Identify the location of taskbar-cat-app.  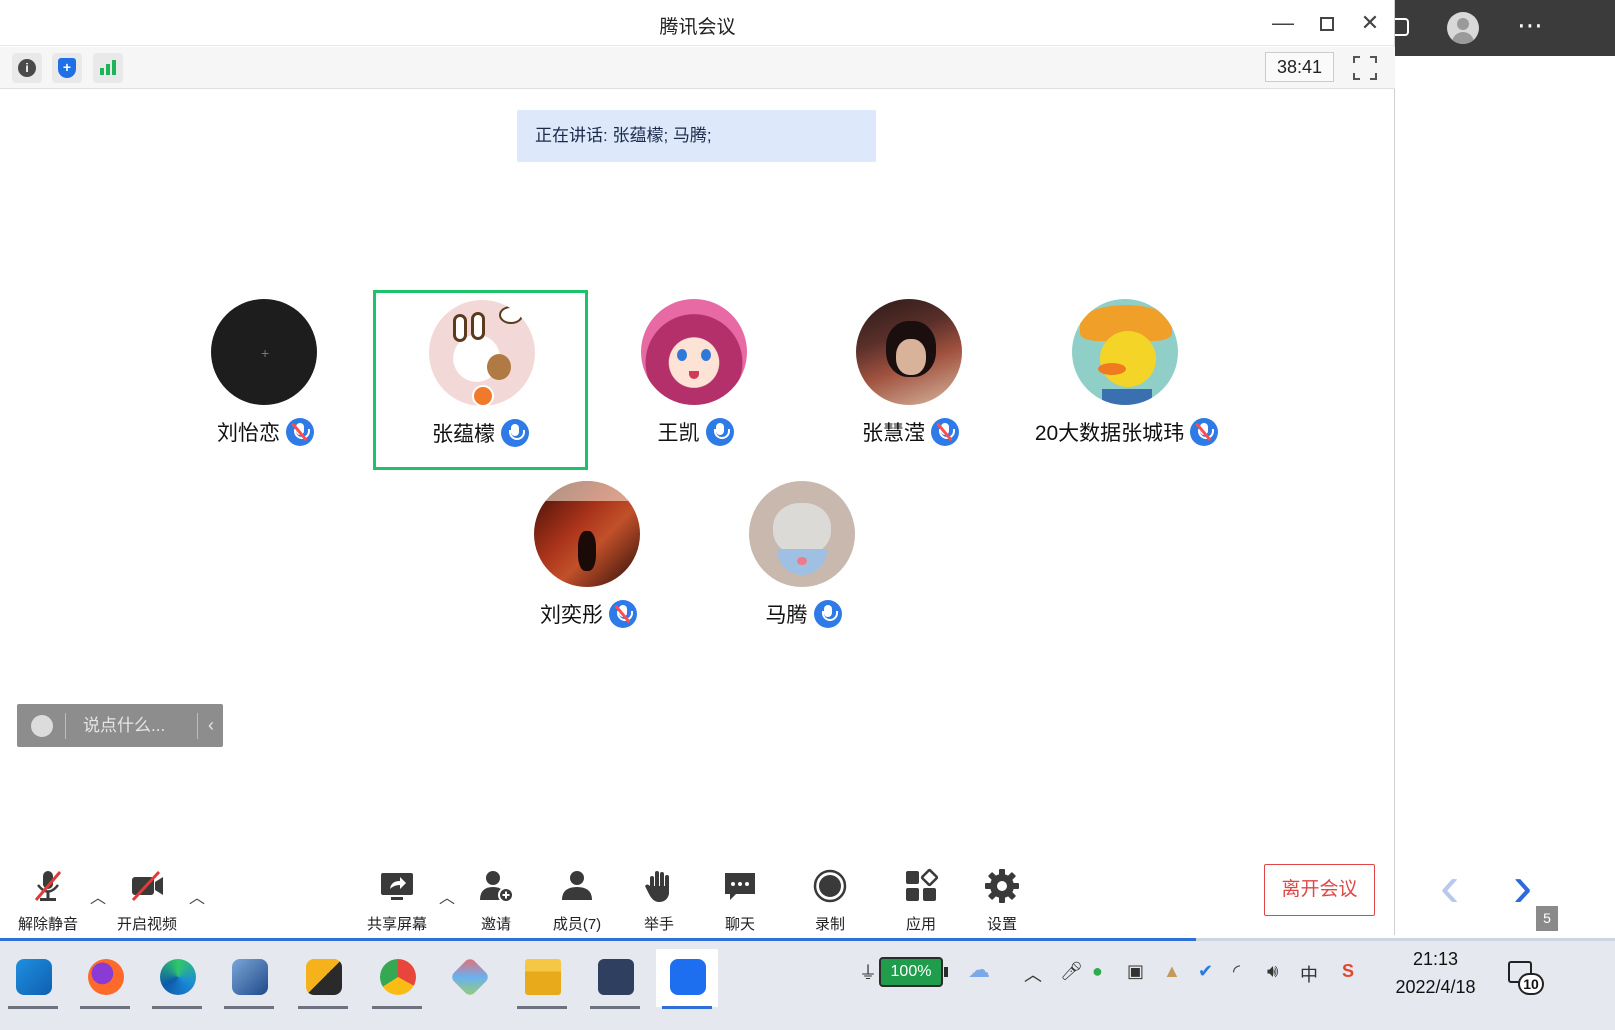
(615, 979).